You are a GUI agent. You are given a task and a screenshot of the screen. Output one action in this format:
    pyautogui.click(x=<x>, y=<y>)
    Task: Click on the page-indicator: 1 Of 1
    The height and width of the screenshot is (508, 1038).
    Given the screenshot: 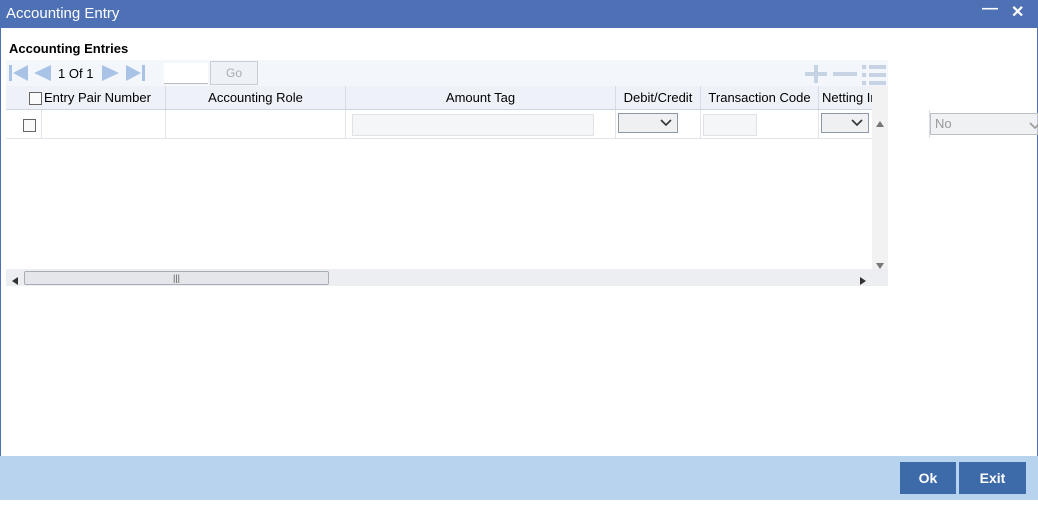 What is the action you would take?
    pyautogui.click(x=75, y=73)
    